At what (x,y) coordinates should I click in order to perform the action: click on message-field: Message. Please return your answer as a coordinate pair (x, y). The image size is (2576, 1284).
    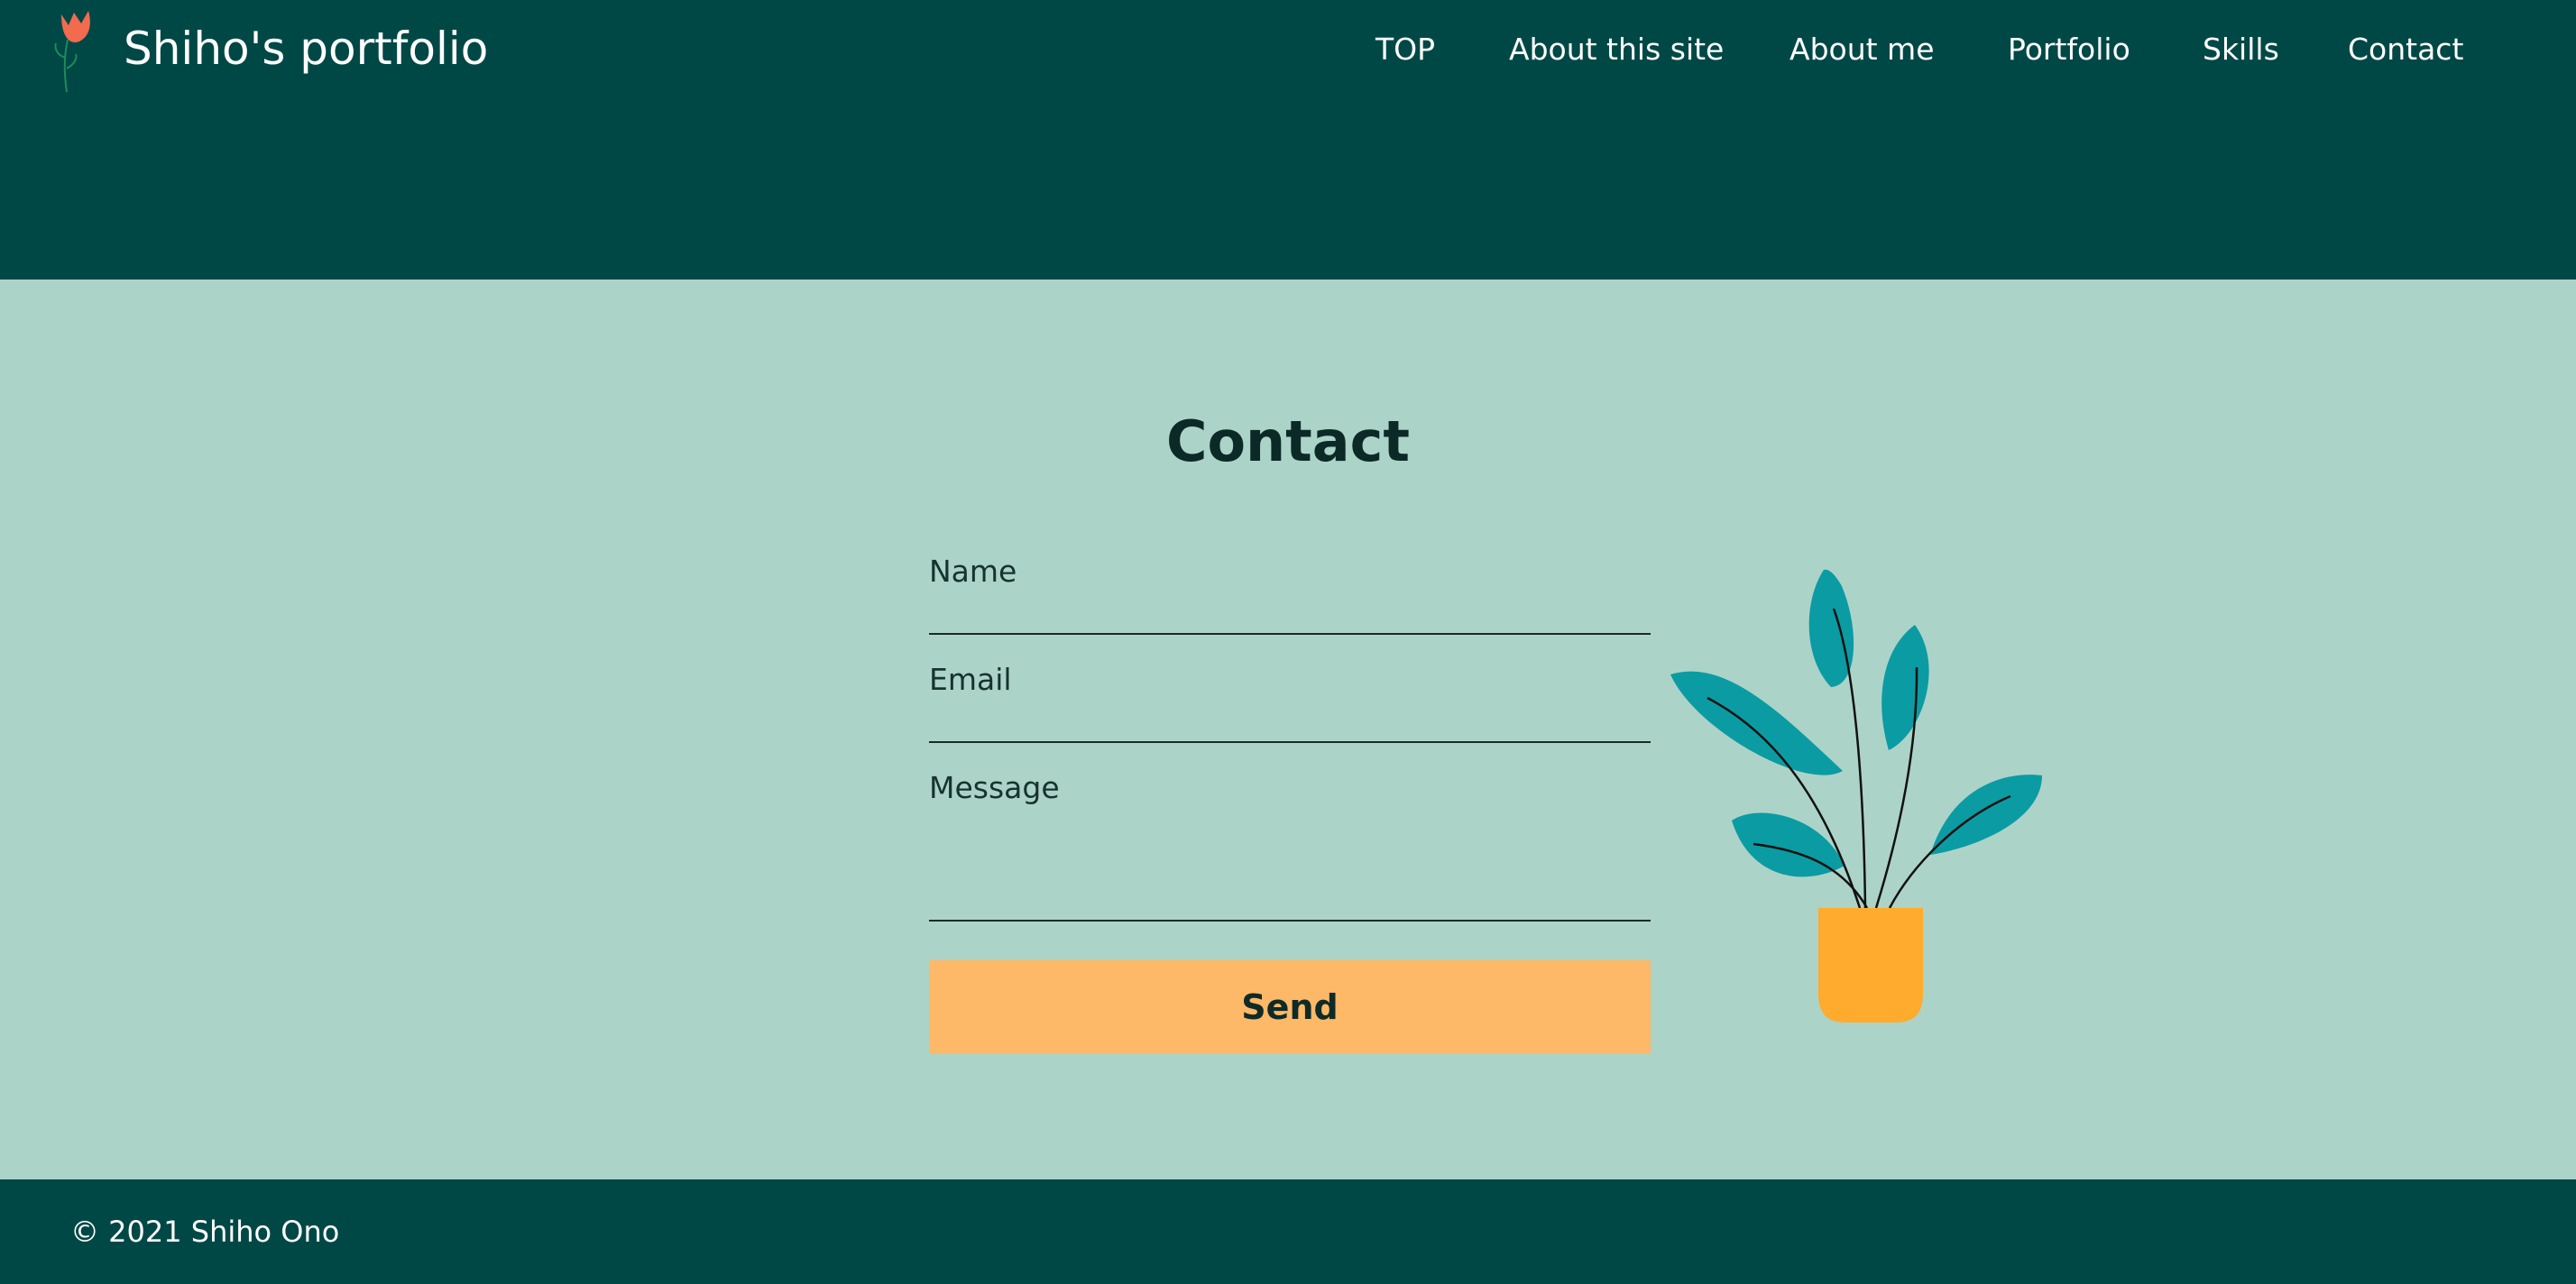
    Looking at the image, I should click on (1290, 845).